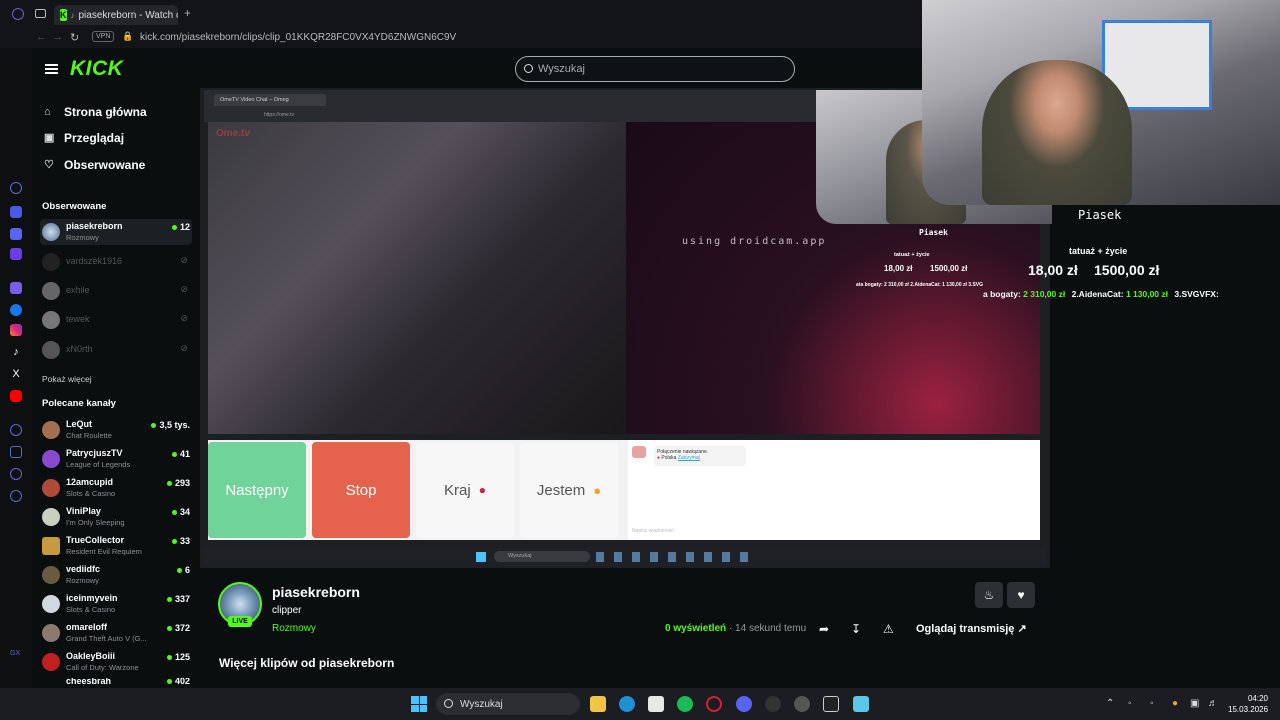 The height and width of the screenshot is (720, 1280). What do you see at coordinates (84, 138) in the screenshot?
I see `nav-browse: ▣ Przeglądaj` at bounding box center [84, 138].